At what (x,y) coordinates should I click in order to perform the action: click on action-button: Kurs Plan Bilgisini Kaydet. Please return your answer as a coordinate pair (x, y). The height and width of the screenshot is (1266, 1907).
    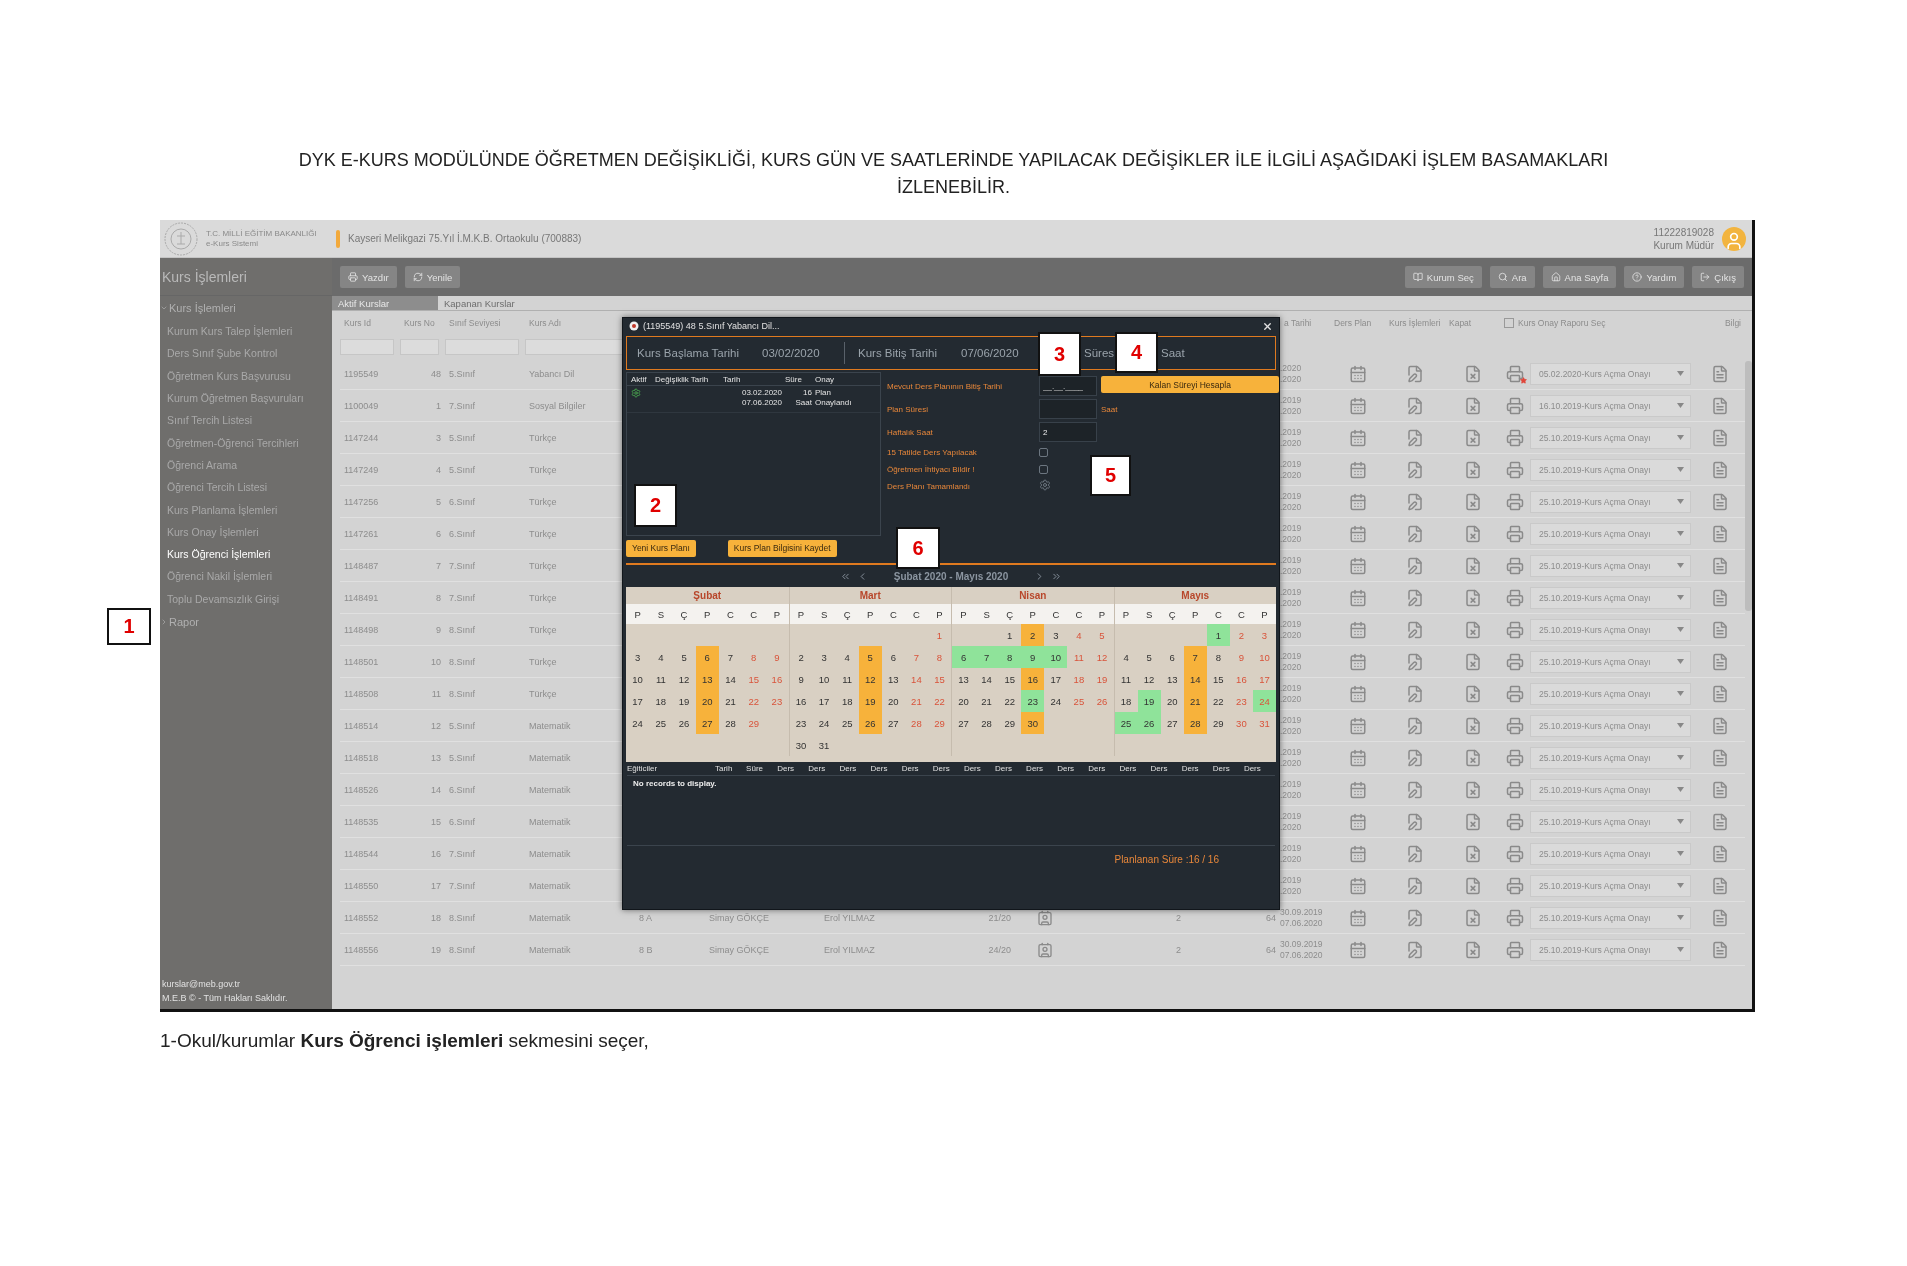
    Looking at the image, I should click on (782, 548).